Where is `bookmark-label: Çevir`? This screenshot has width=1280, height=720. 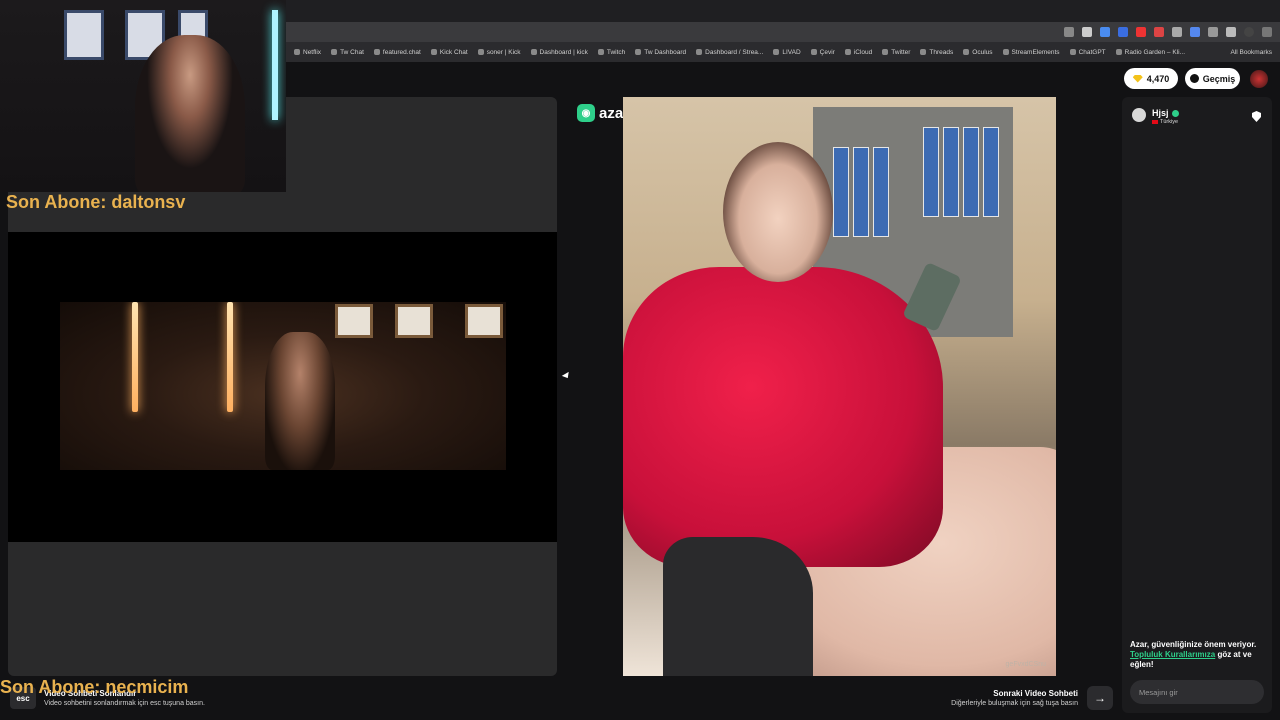 bookmark-label: Çevir is located at coordinates (827, 52).